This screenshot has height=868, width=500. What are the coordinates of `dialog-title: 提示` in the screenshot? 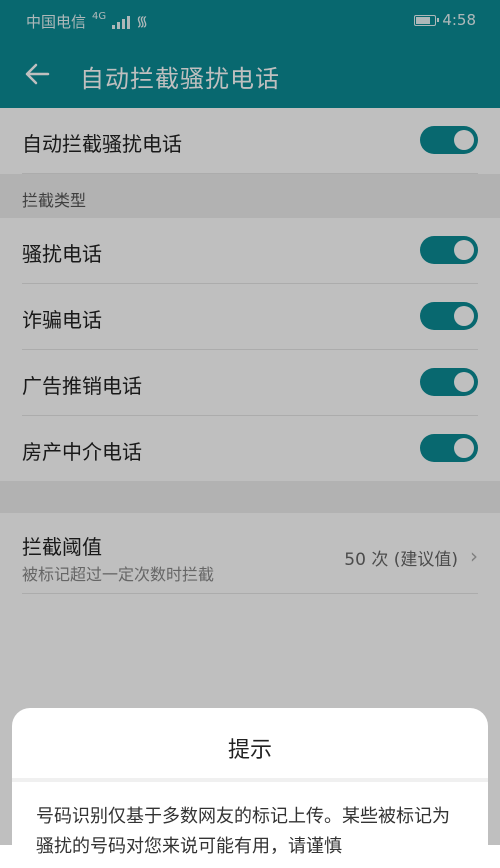 It's located at (249, 750).